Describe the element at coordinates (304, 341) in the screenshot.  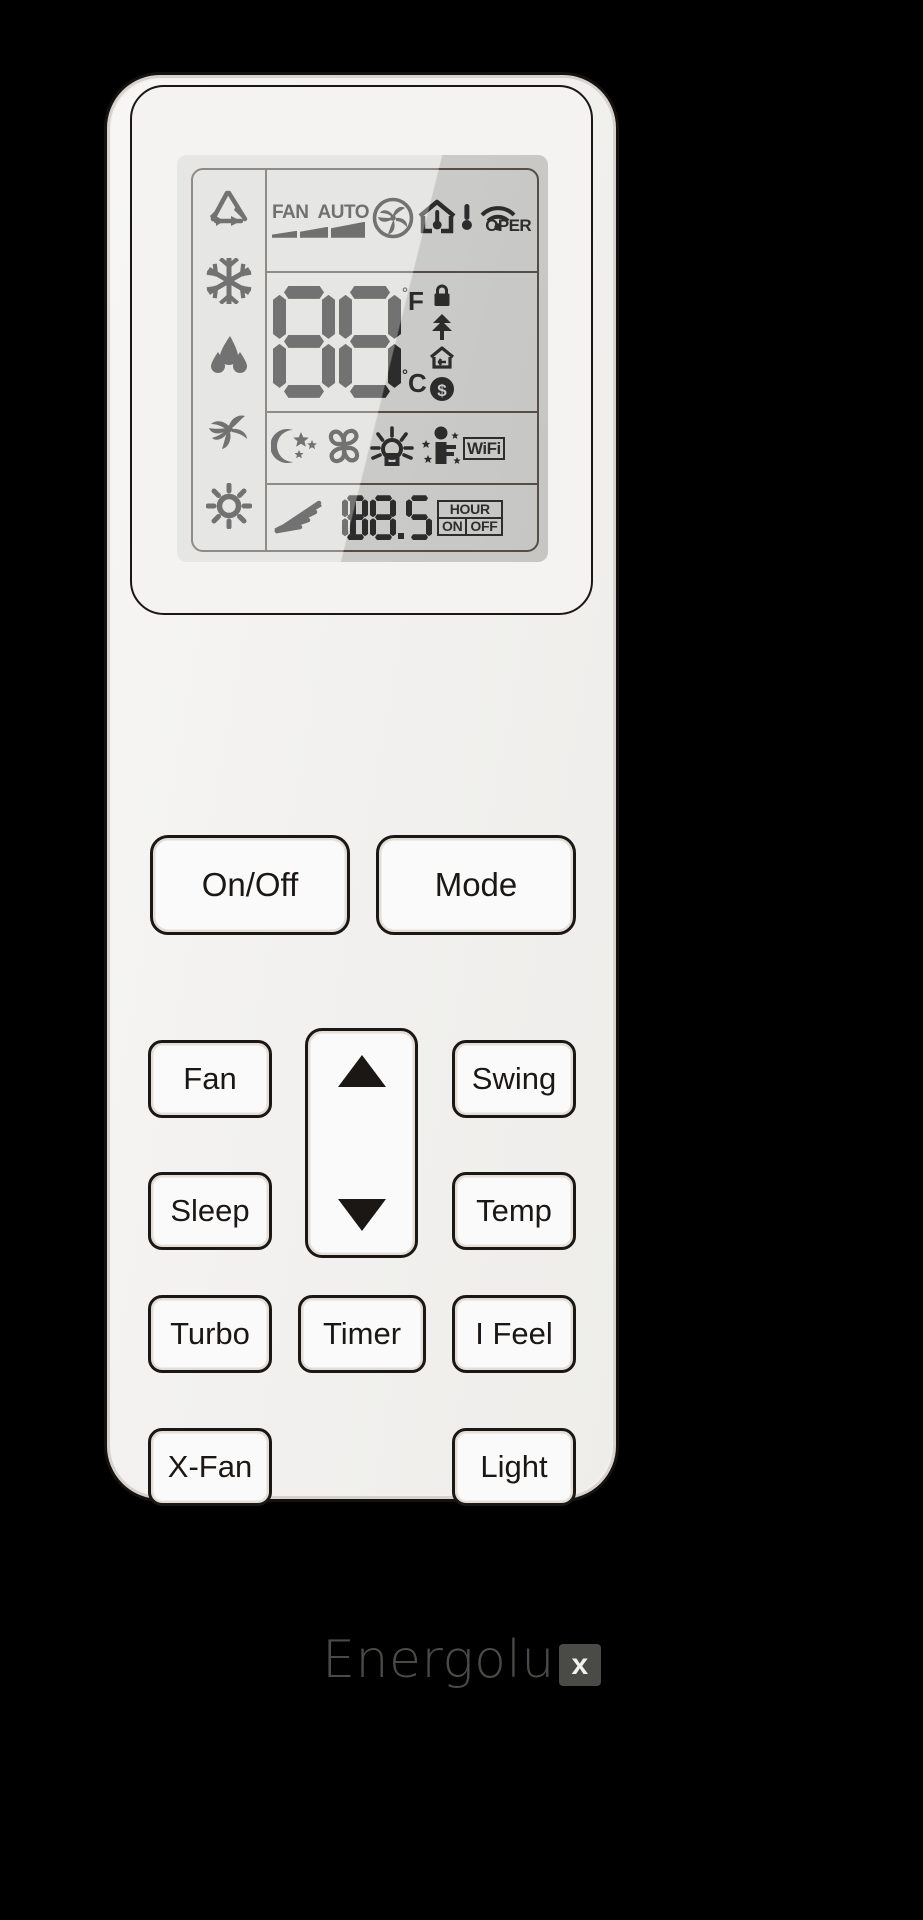
I see `temperature-digit-left` at that location.